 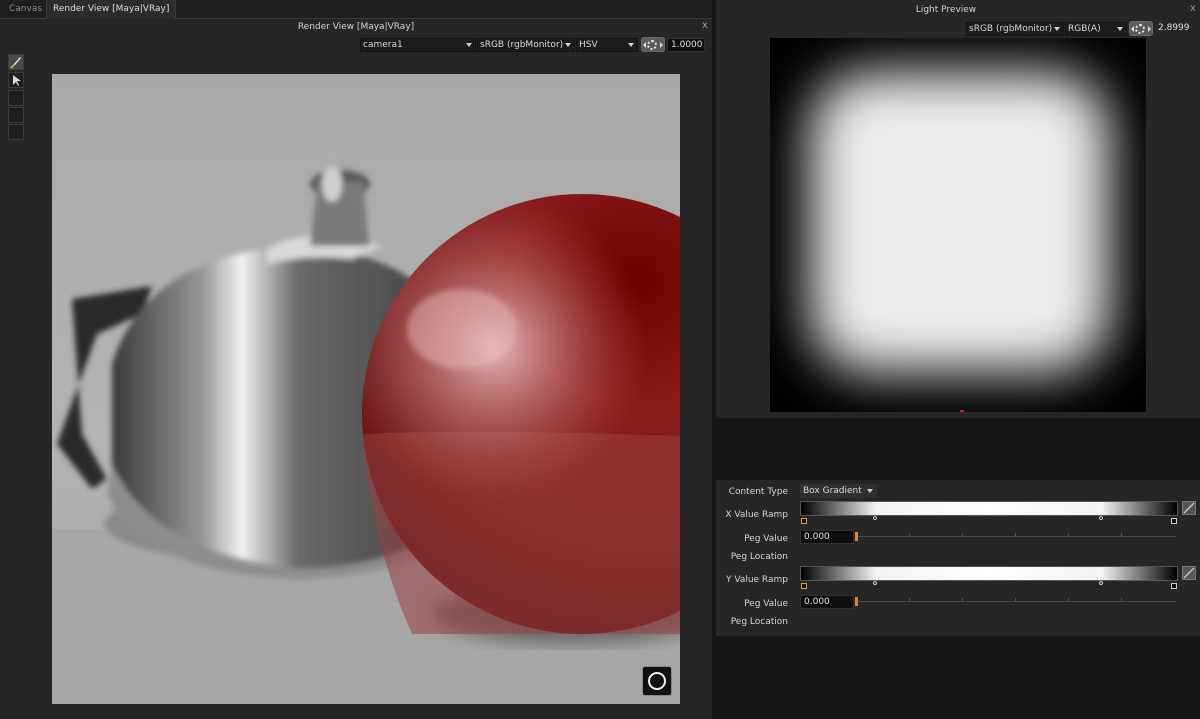 What do you see at coordinates (766, 539) in the screenshot?
I see `x-peg-value-label: Peg Value` at bounding box center [766, 539].